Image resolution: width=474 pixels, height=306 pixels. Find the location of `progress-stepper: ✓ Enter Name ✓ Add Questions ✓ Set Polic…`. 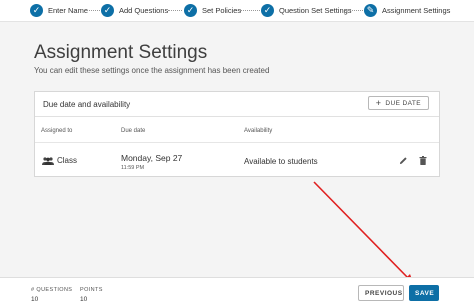

progress-stepper: ✓ Enter Name ✓ Add Questions ✓ Set Polic… is located at coordinates (237, 11).